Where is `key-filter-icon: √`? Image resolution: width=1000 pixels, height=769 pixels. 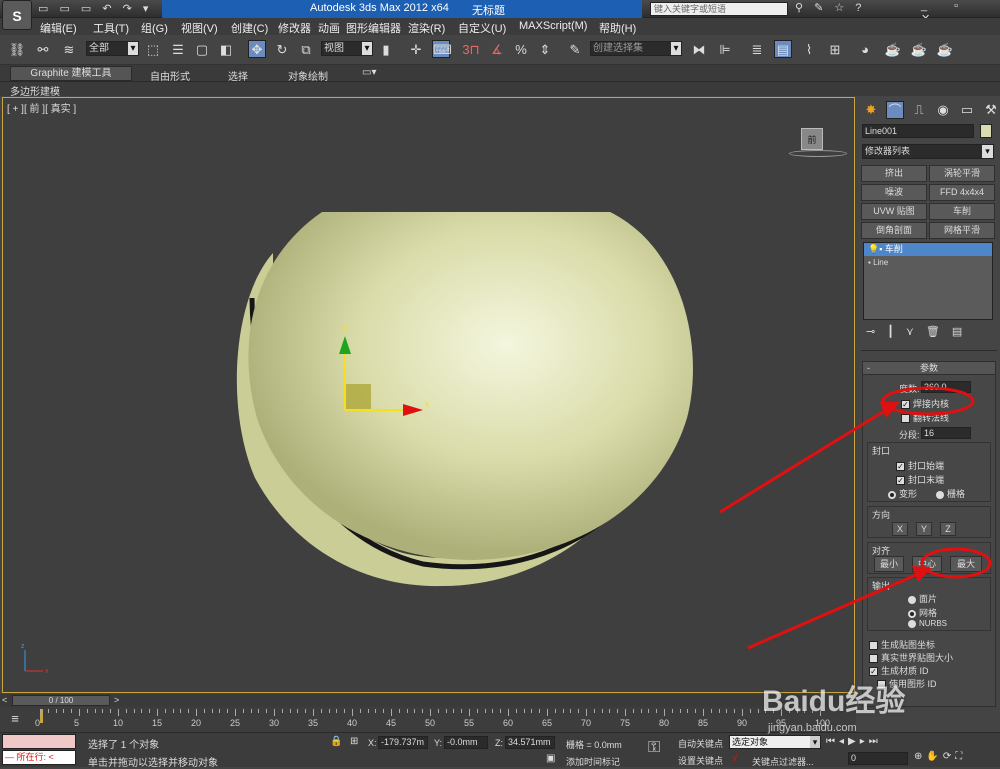
key-filter-icon: √ is located at coordinates (735, 758).